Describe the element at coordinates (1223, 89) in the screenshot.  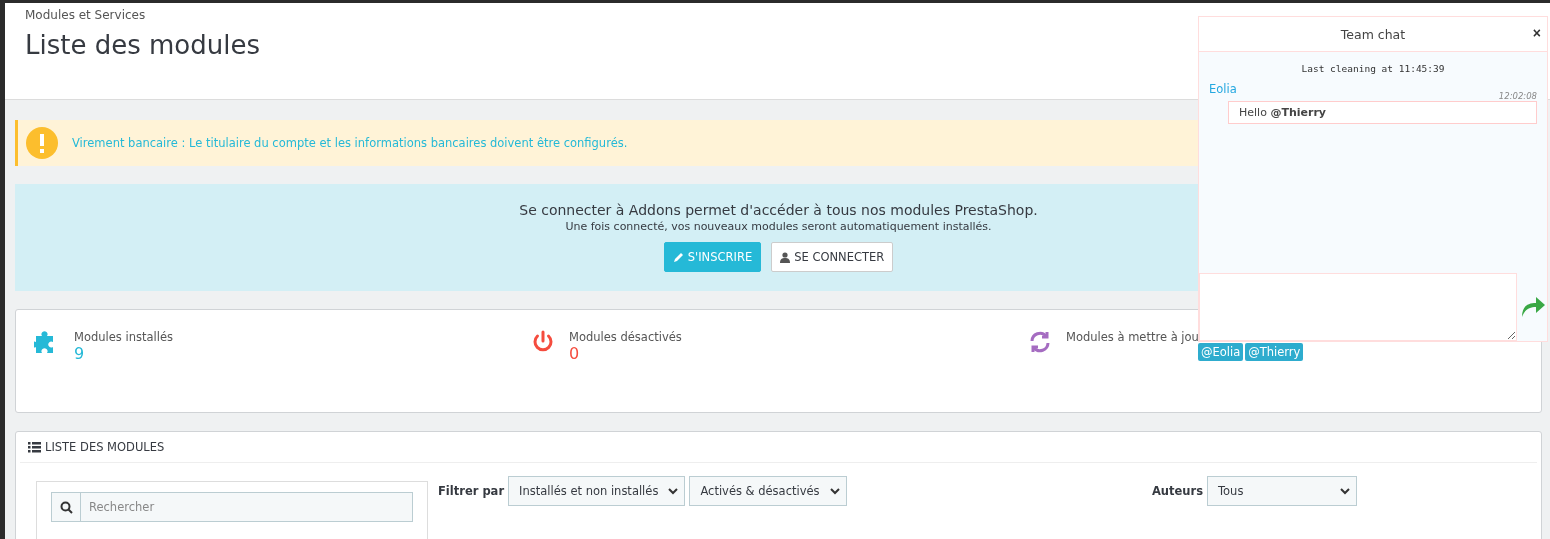
I see `message-author: Eolia` at that location.